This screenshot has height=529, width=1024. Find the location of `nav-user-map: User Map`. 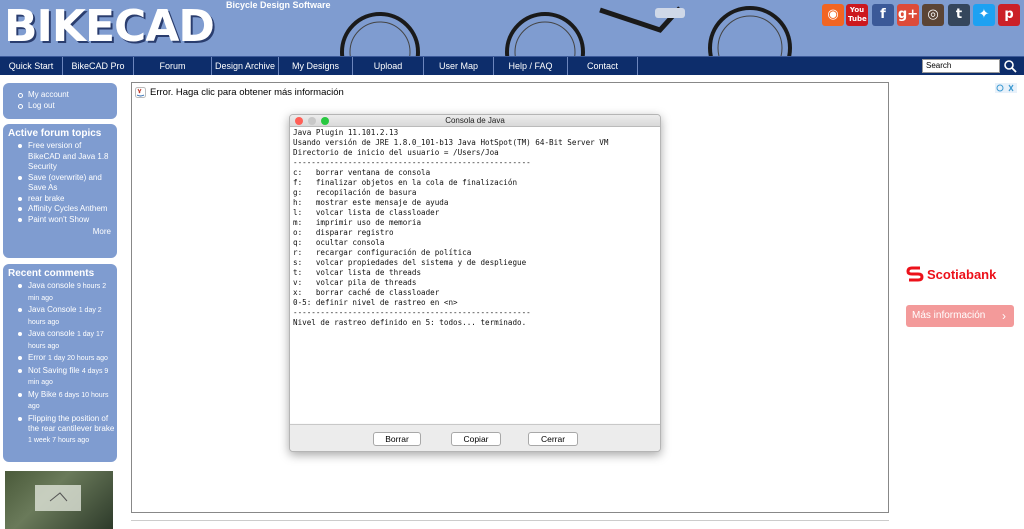

nav-user-map: User Map is located at coordinates (459, 66).